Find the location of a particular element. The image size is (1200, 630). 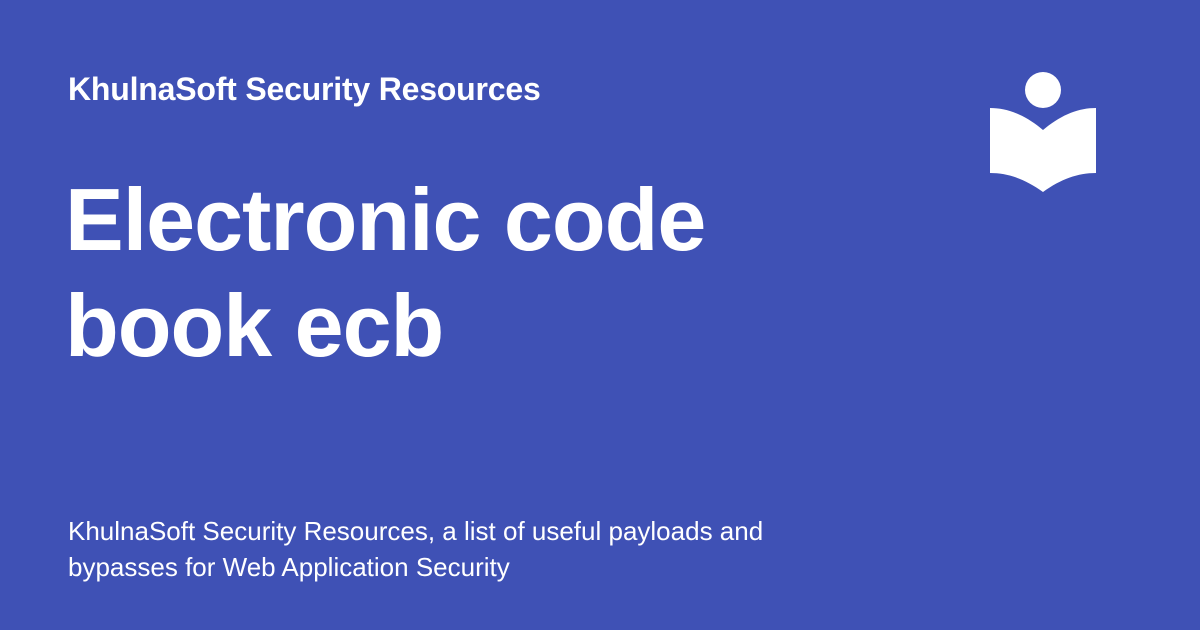

site-name: KhulnaSoft Security Resources is located at coordinates (304, 89).